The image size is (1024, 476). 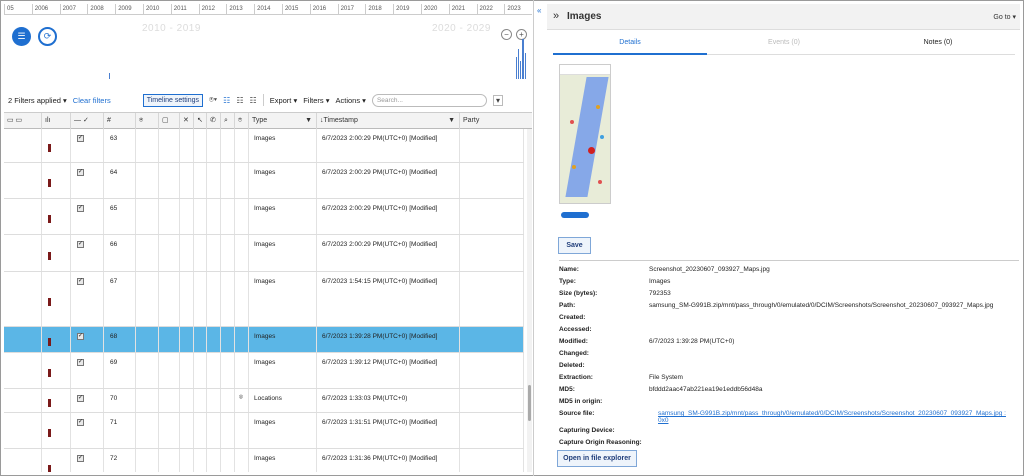 I want to click on location-column-icon: ⌾, so click(x=242, y=121).